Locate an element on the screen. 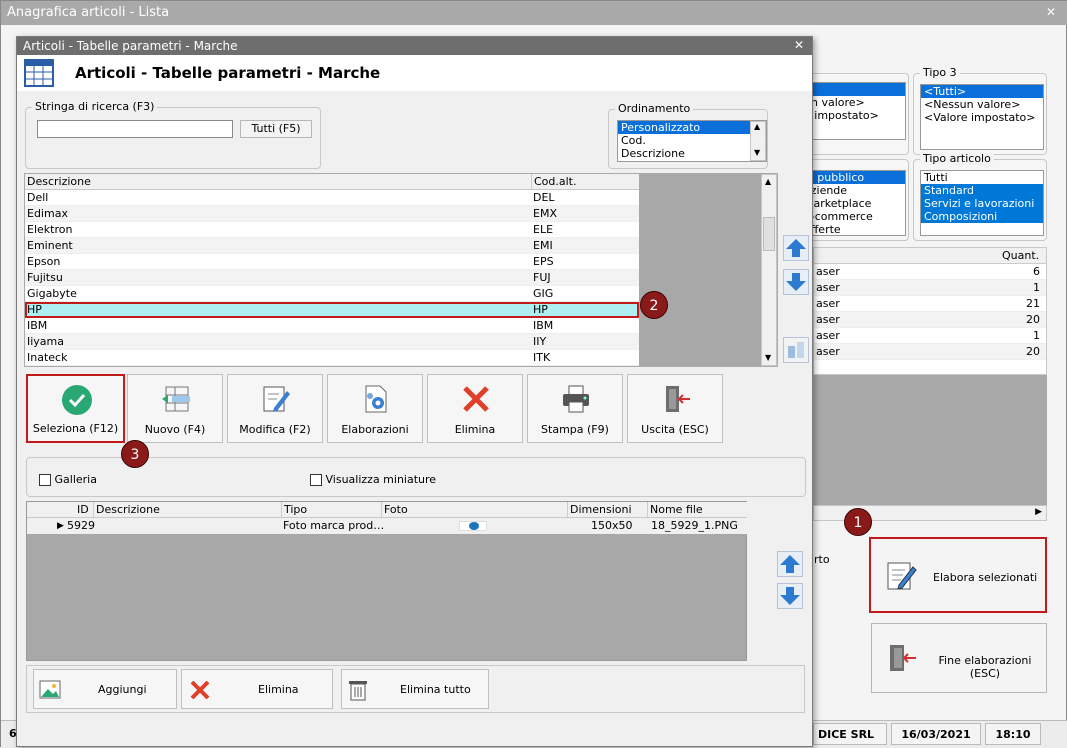 The height and width of the screenshot is (748, 1067). move-up-button is located at coordinates (796, 248).